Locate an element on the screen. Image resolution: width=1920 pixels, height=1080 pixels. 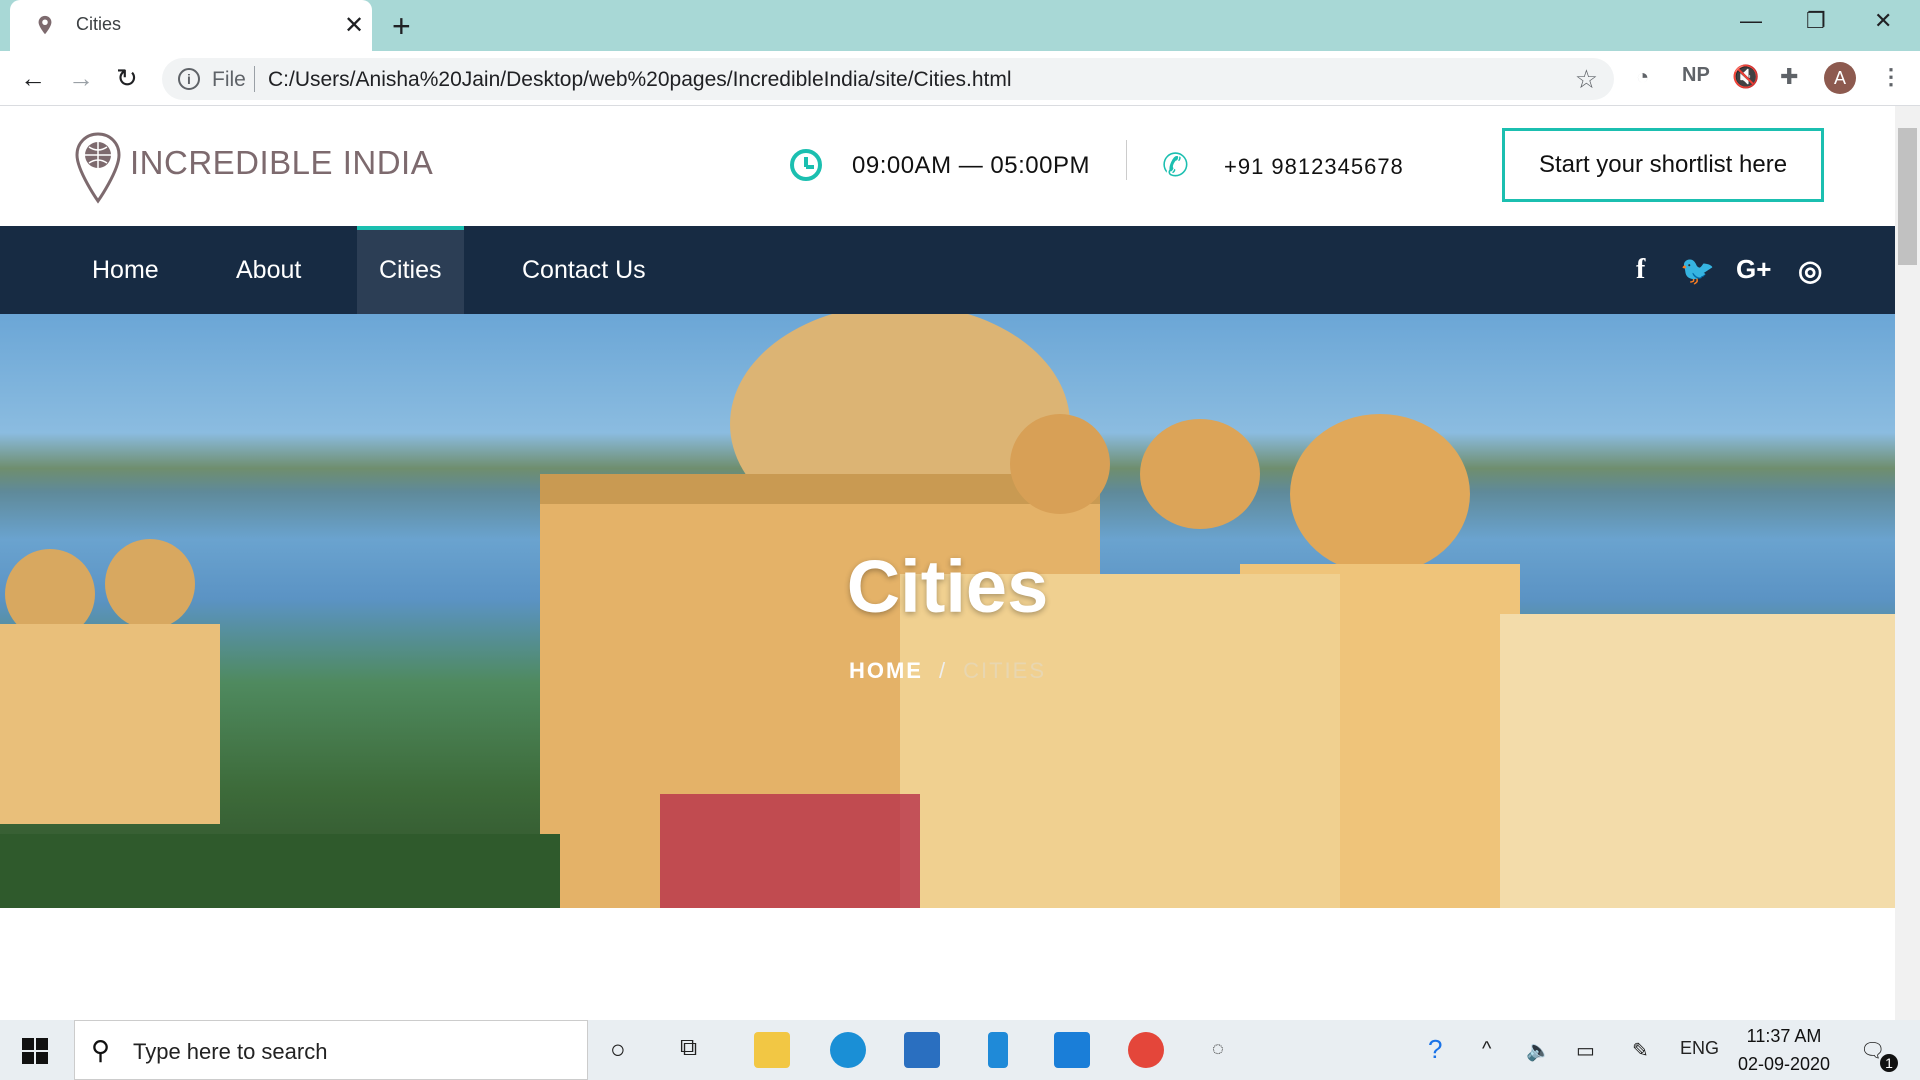
language-indicator: ENG is located at coordinates (1699, 1048).